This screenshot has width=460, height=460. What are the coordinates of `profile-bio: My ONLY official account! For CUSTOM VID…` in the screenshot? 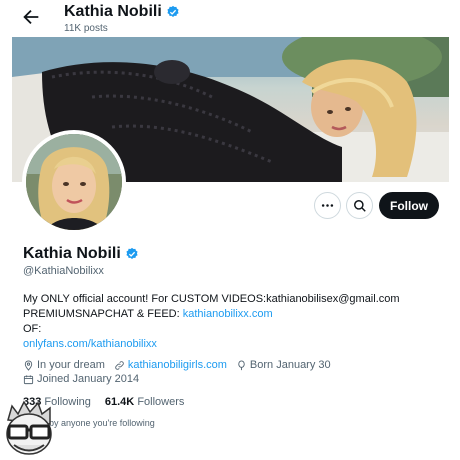 It's located at (233, 322).